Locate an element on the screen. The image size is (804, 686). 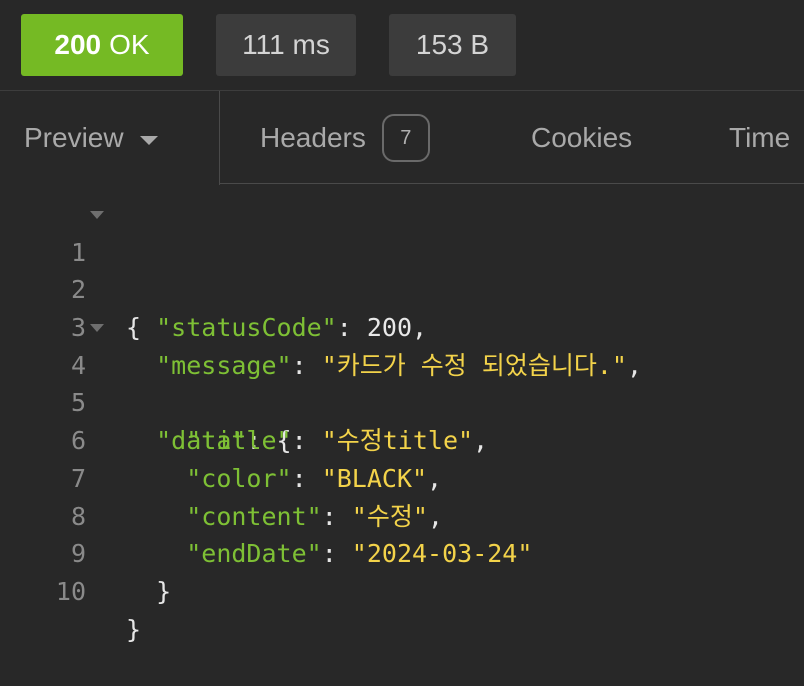
tab-cookies: Cookies is located at coordinates (581, 138).